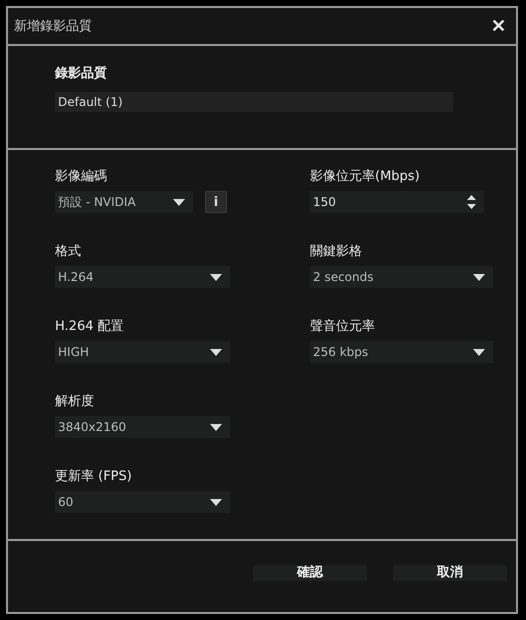 Image resolution: width=526 pixels, height=620 pixels. Describe the element at coordinates (498, 26) in the screenshot. I see `close-button: ✕` at that location.